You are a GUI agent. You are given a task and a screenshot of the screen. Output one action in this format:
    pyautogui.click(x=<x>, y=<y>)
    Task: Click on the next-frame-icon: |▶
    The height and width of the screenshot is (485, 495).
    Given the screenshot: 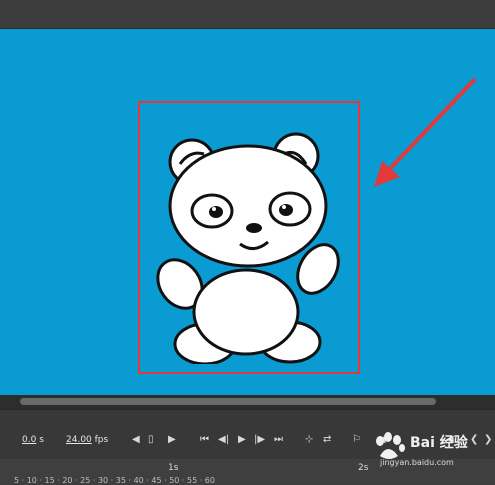 What is the action you would take?
    pyautogui.click(x=259, y=439)
    